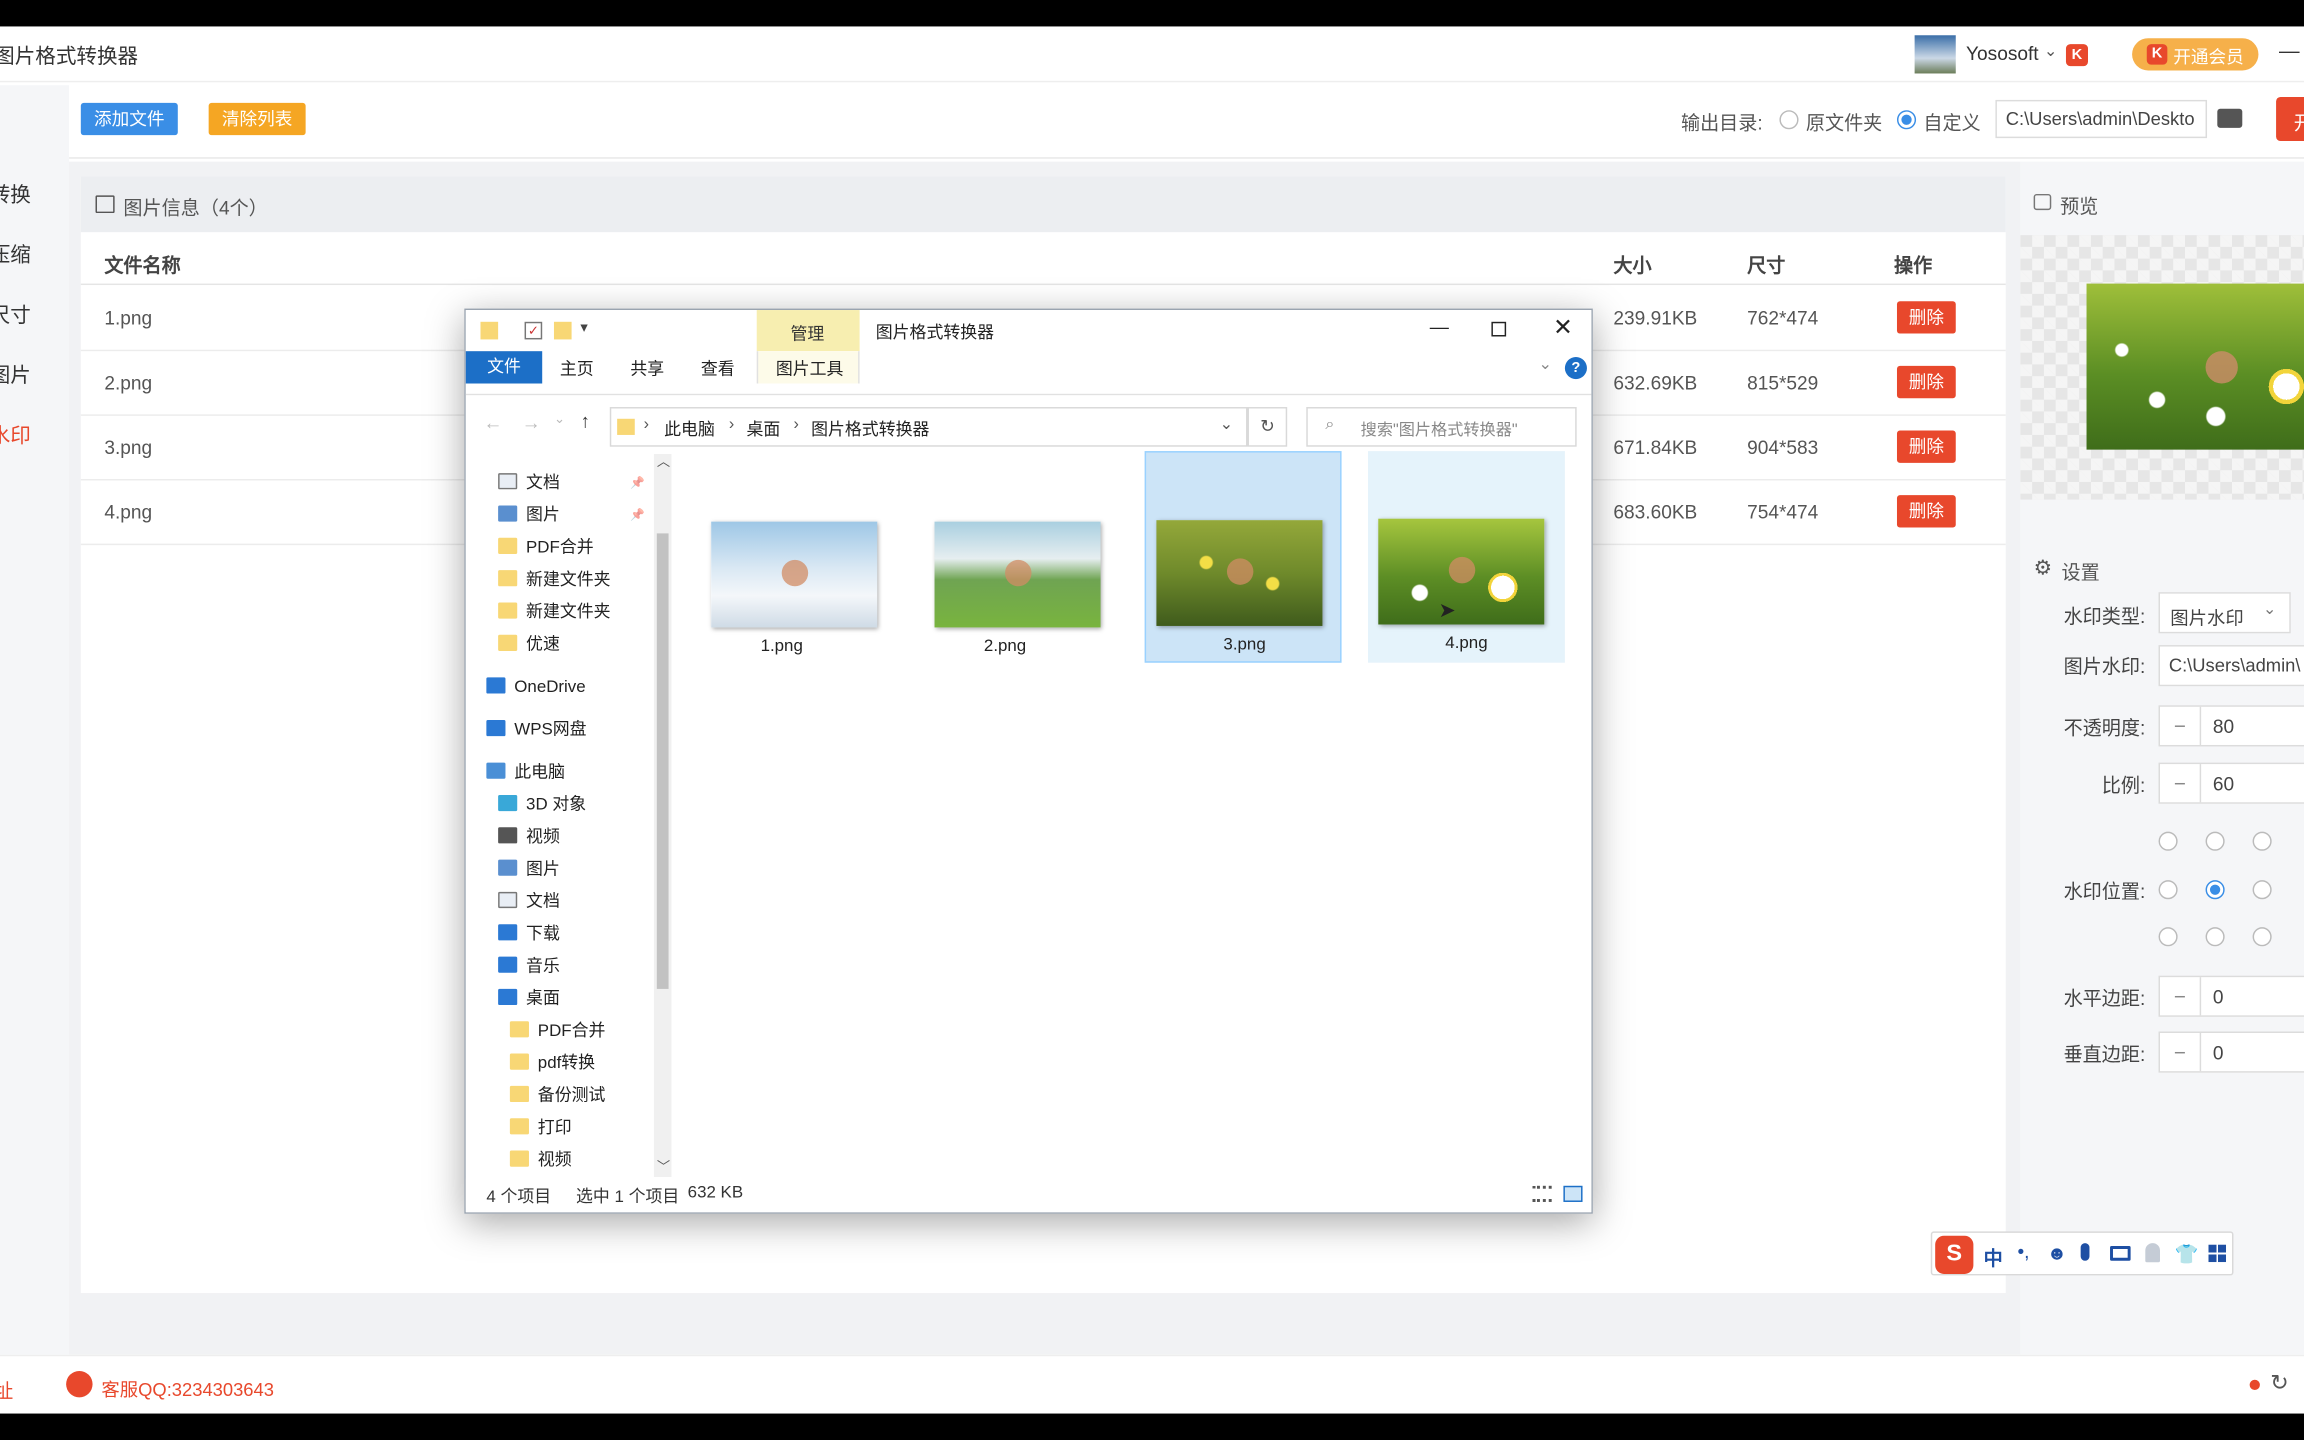  What do you see at coordinates (2262, 841) in the screenshot?
I see `position-top-right` at bounding box center [2262, 841].